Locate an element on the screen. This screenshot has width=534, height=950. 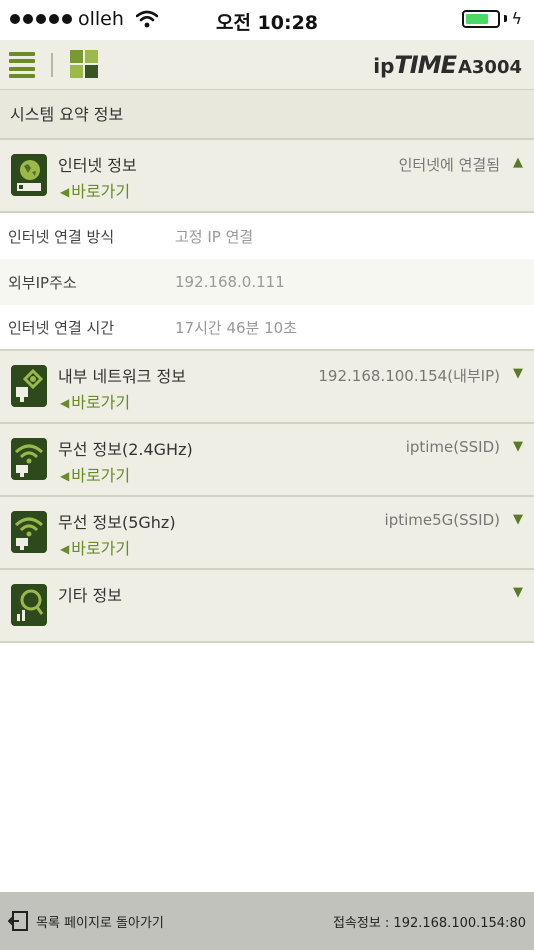
battery-icon is located at coordinates (481, 18).